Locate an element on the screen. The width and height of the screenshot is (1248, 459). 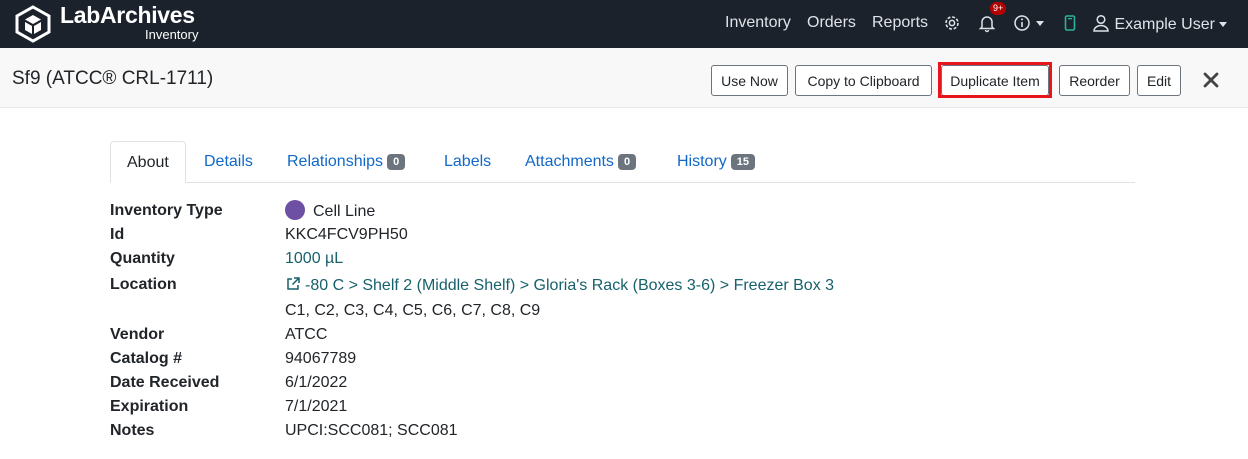
location-positions: C1, C2, C3, C4, C5, C6, C7, C8, C9 is located at coordinates (413, 310).